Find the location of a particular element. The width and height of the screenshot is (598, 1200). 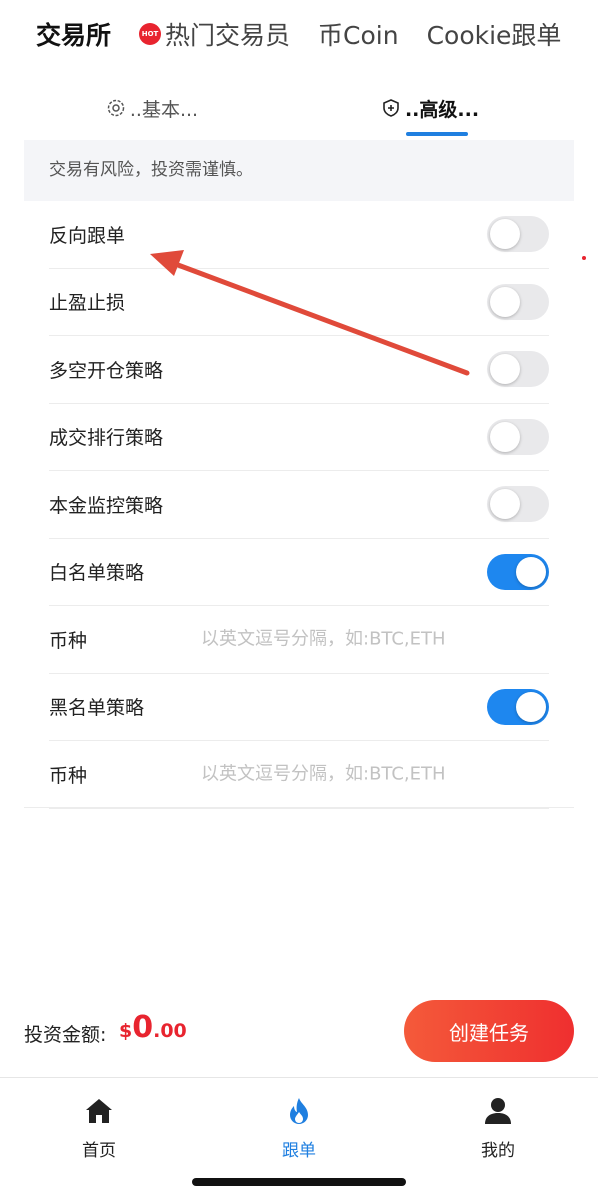

volume-ranking-strategy-toggle is located at coordinates (518, 436).